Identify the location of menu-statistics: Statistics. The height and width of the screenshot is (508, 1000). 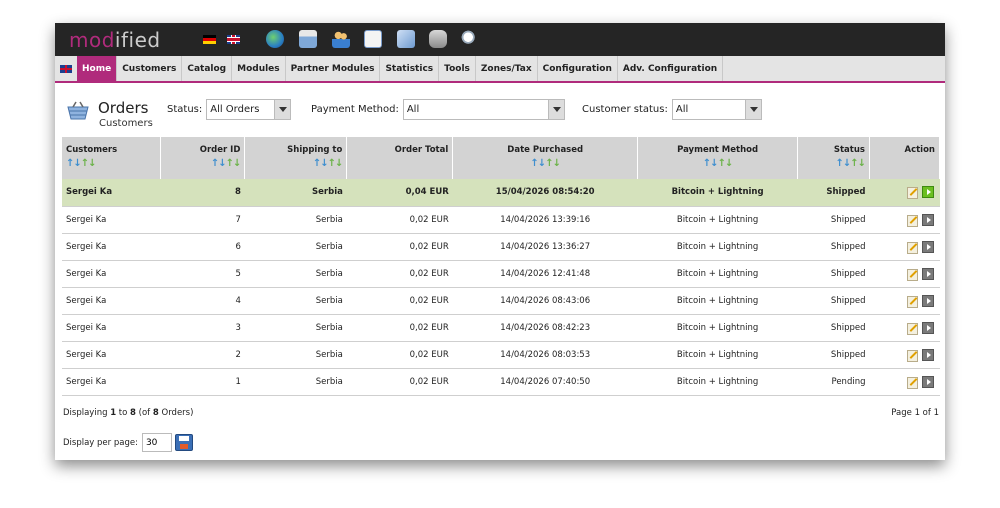
(410, 68).